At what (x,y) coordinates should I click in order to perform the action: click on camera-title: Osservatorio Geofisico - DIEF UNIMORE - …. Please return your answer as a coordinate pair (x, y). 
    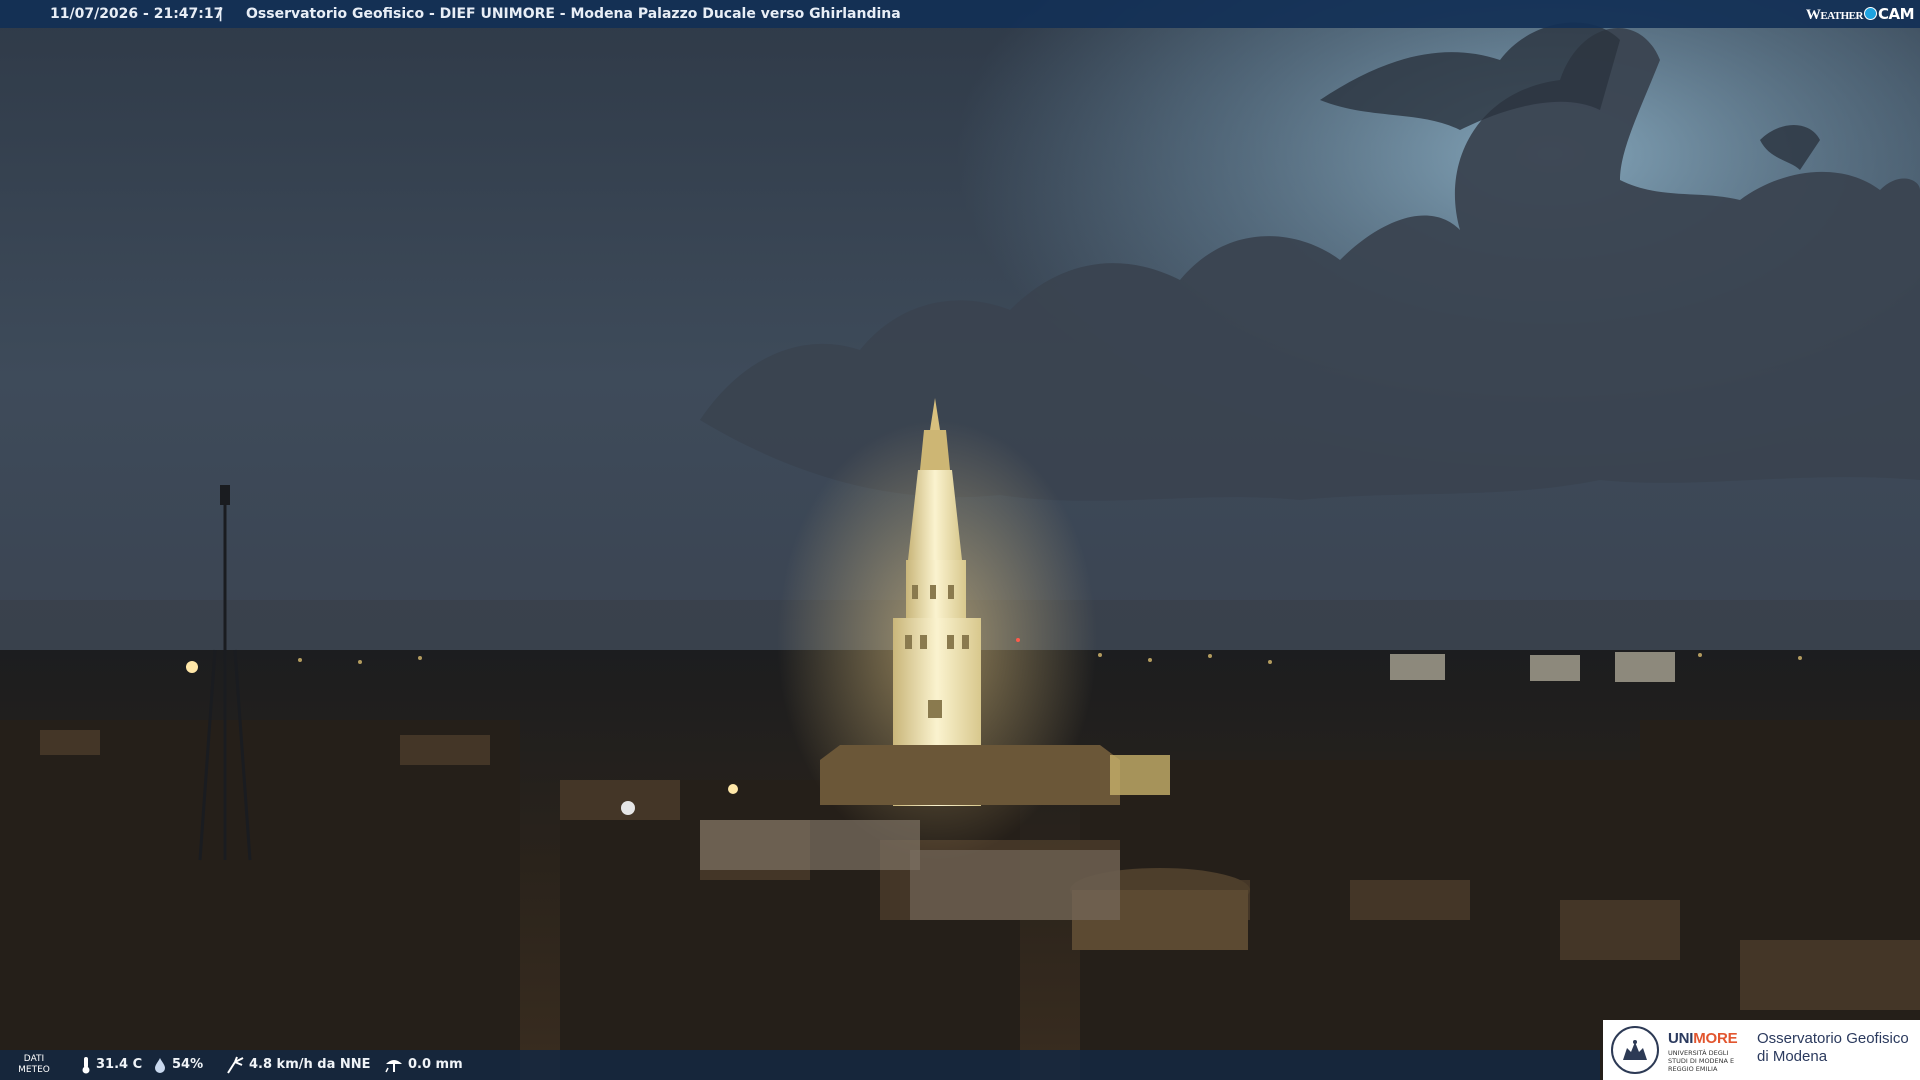
    Looking at the image, I should click on (573, 14).